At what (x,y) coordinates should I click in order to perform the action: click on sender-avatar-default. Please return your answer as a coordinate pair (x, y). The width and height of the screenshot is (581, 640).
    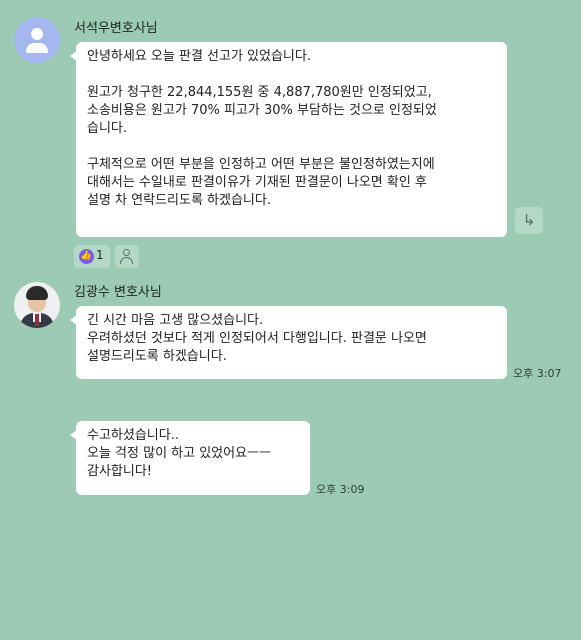
    Looking at the image, I should click on (37, 40).